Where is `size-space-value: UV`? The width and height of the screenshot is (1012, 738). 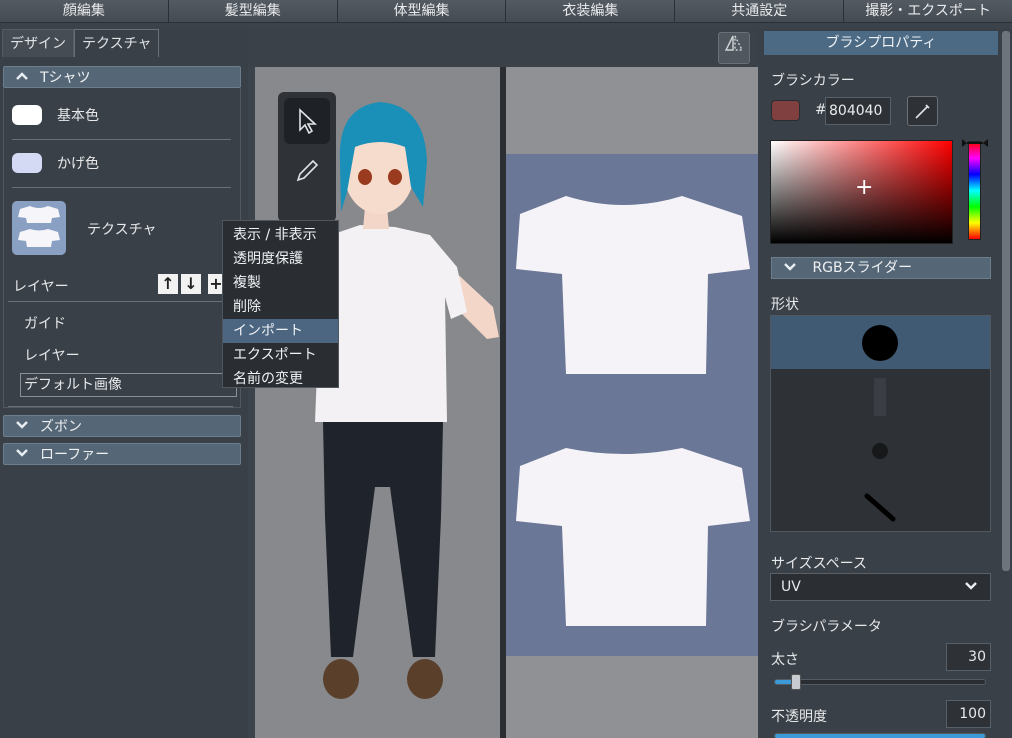
size-space-value: UV is located at coordinates (791, 587).